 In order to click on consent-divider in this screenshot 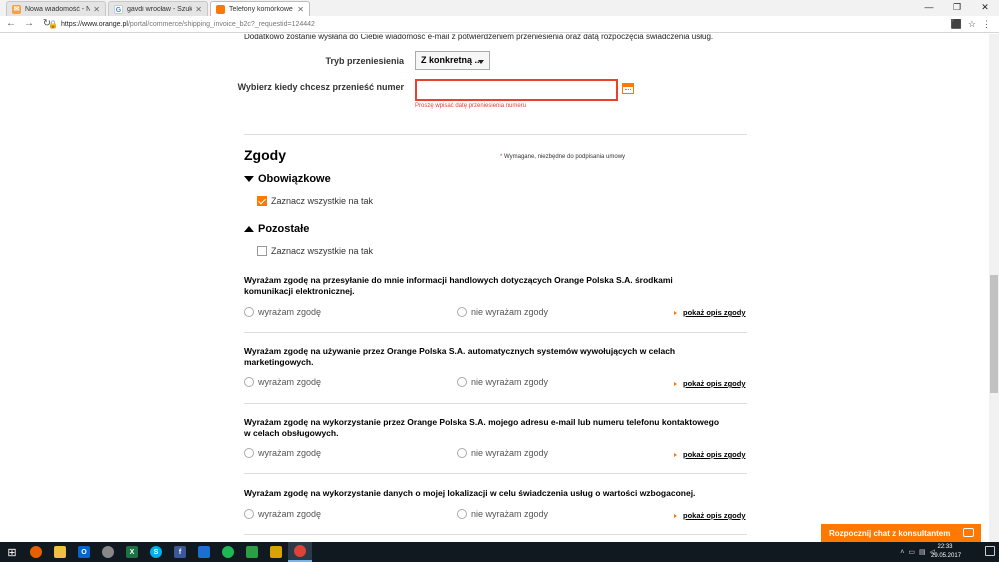, I will do `click(495, 534)`.